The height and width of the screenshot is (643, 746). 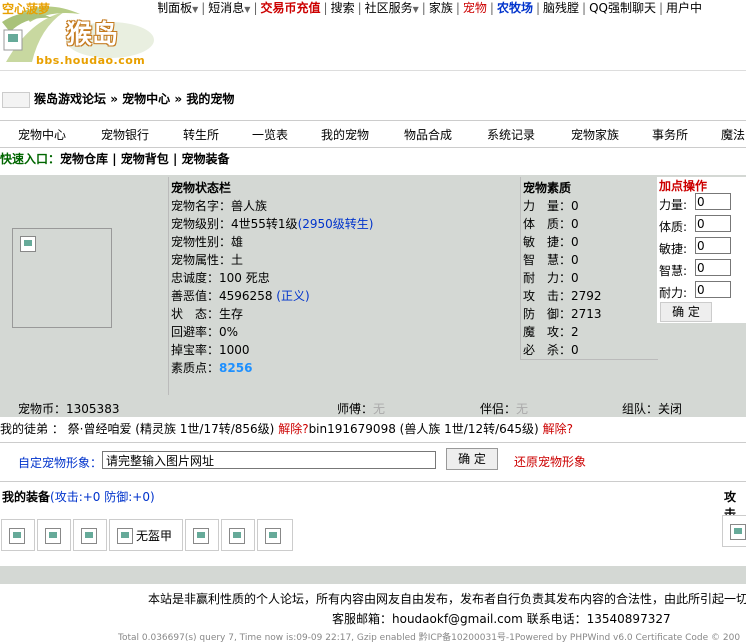 What do you see at coordinates (522, 409) in the screenshot?
I see `partner-value: 无` at bounding box center [522, 409].